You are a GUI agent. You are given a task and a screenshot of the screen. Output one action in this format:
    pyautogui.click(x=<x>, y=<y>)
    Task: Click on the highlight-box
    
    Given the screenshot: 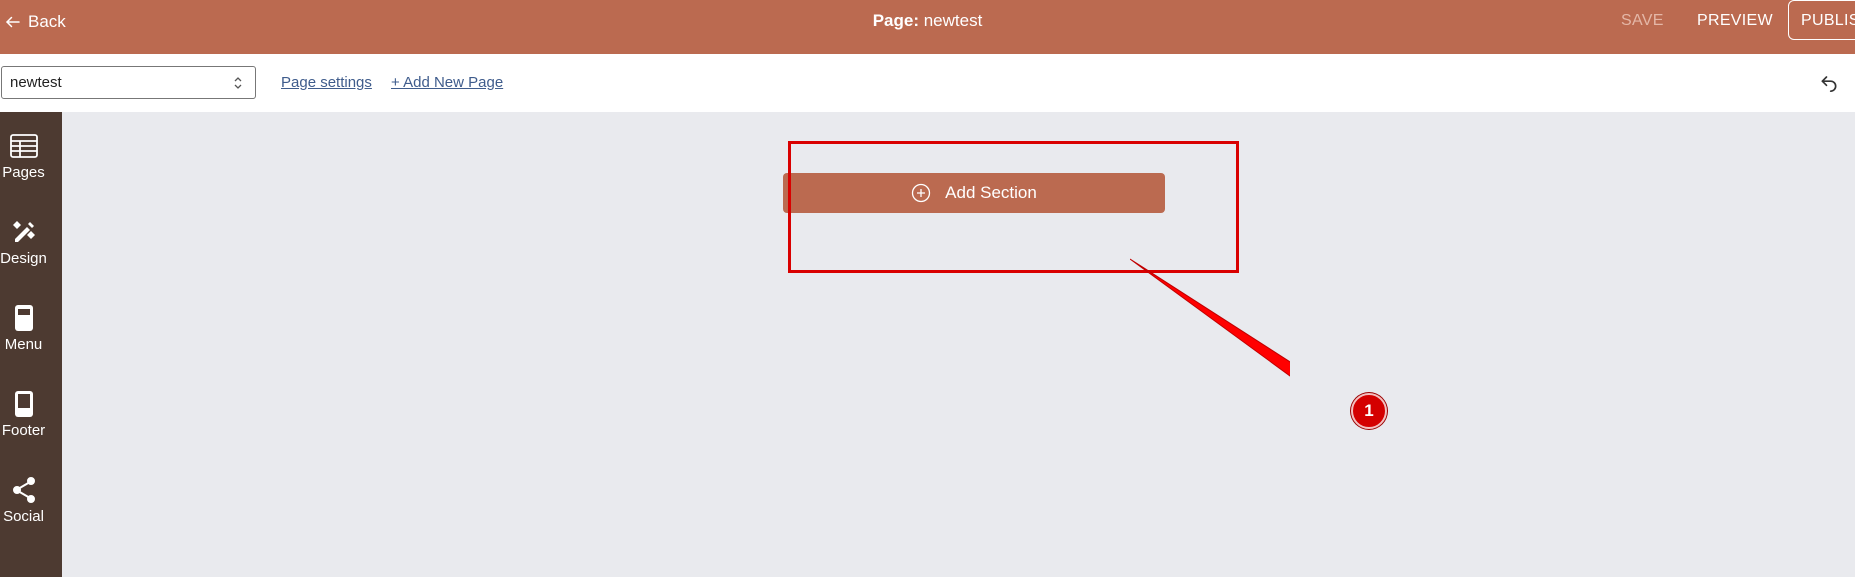 What is the action you would take?
    pyautogui.click(x=1013, y=207)
    